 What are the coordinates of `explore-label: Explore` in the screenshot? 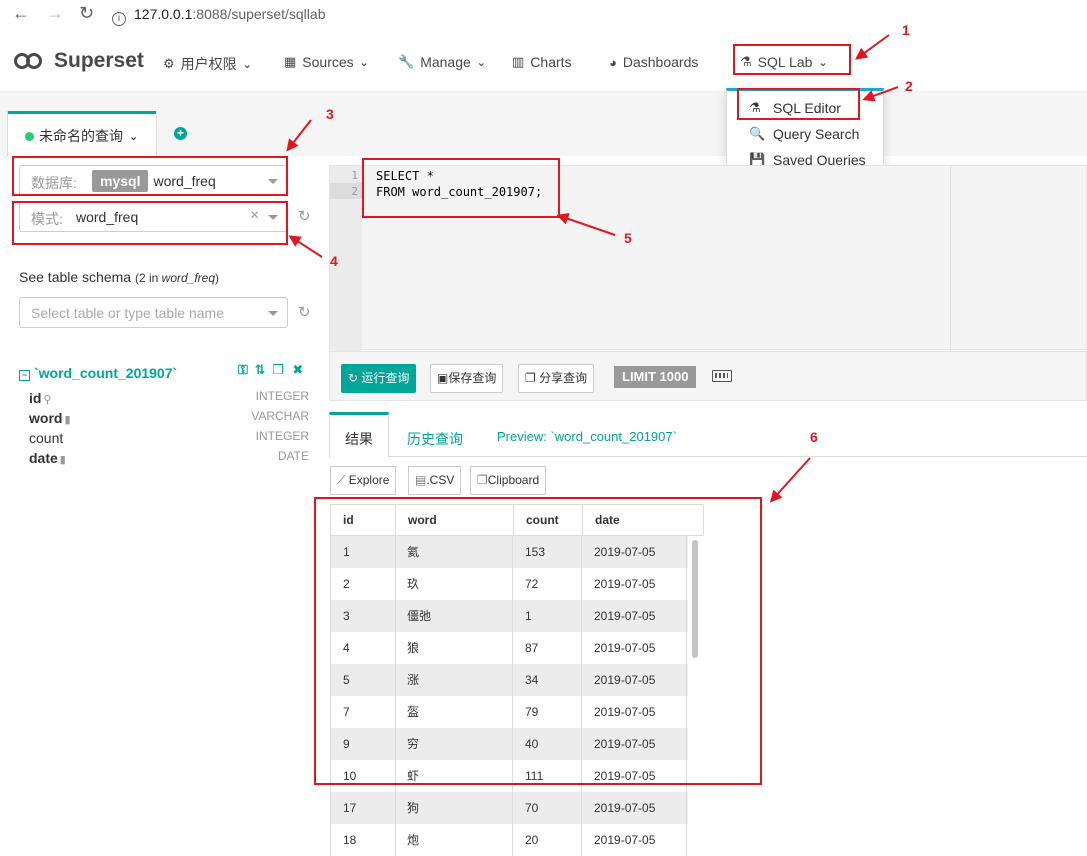 It's located at (369, 480).